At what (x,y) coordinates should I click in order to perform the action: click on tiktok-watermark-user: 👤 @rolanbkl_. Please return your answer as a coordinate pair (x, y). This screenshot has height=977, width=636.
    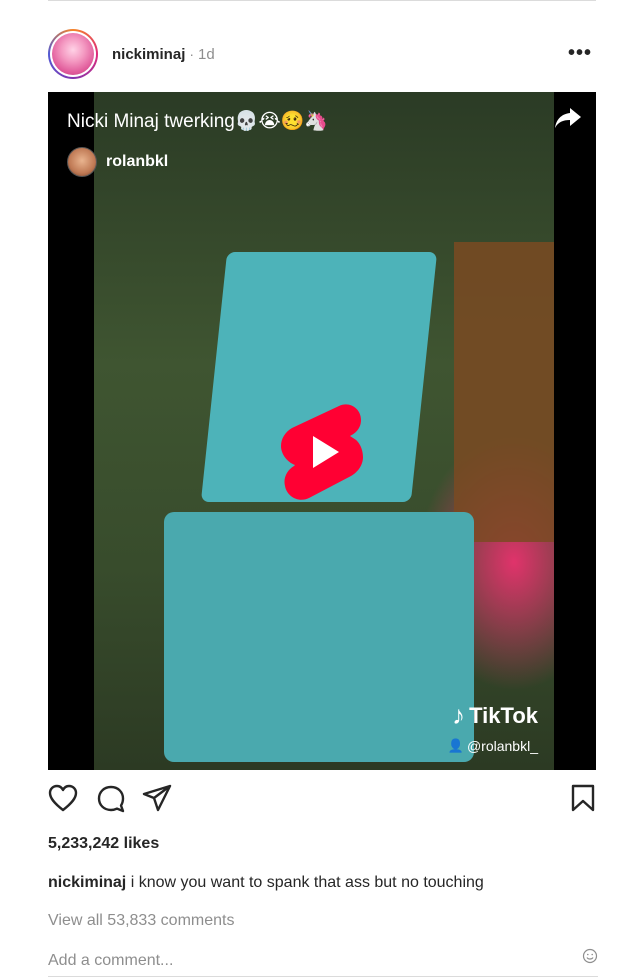
    Looking at the image, I should click on (493, 746).